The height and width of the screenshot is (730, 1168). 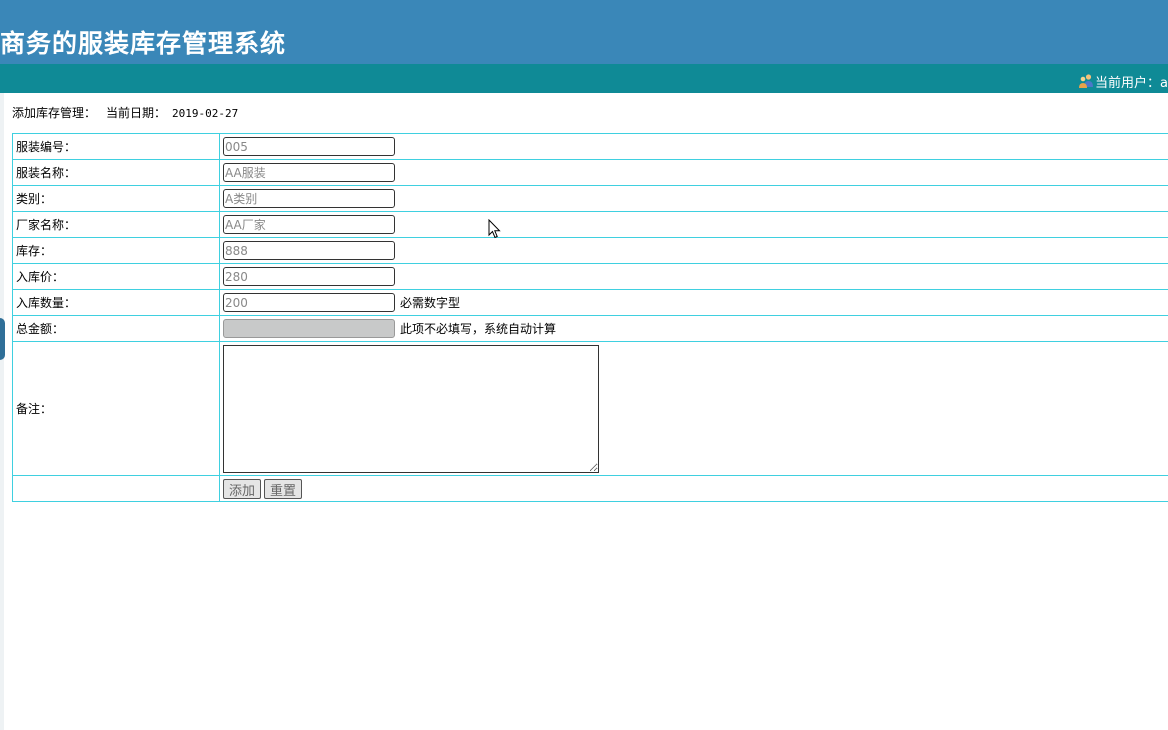 I want to click on left-panel-edge, so click(x=2, y=411).